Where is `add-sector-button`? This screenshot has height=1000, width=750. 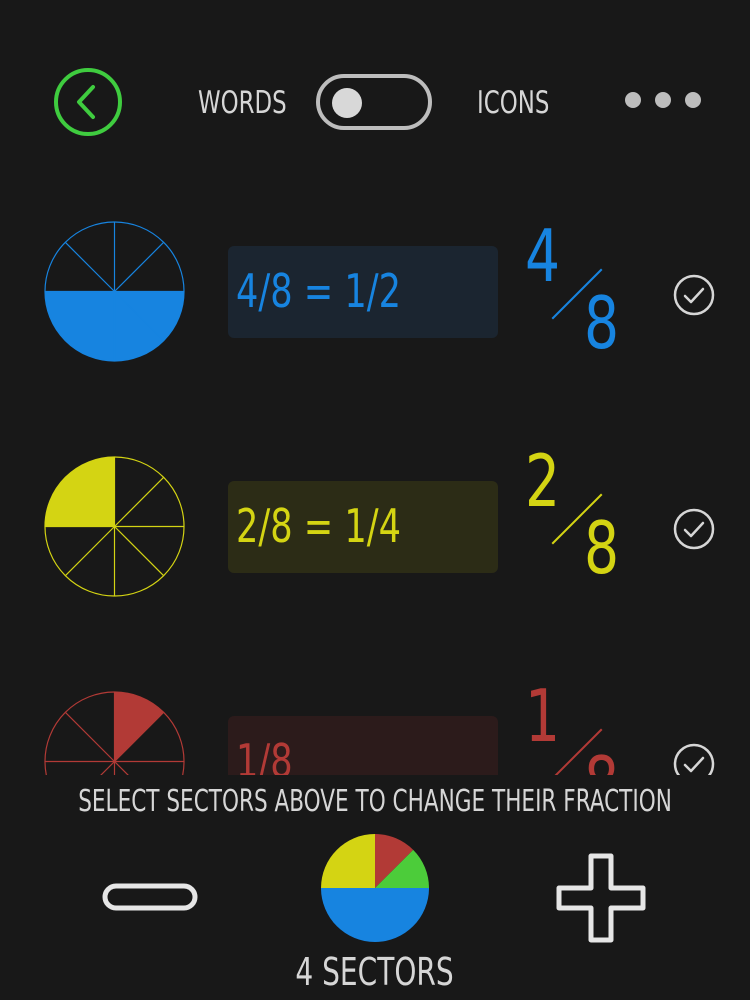 add-sector-button is located at coordinates (601, 898).